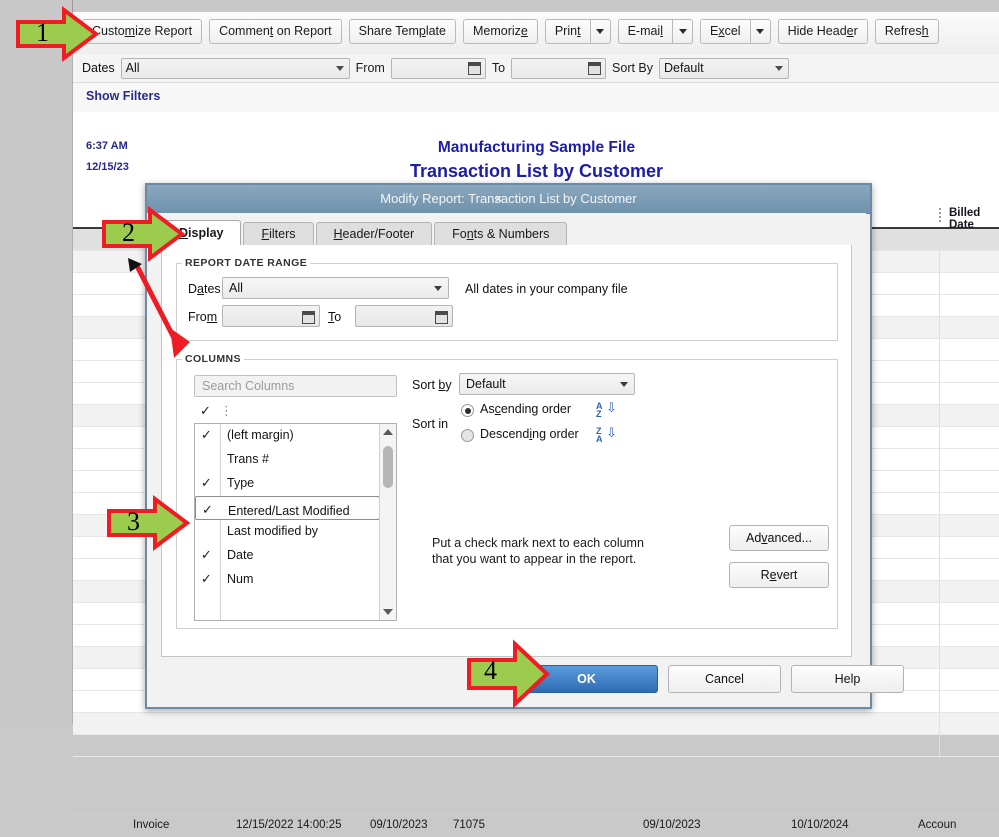  I want to click on dialog-dates-select: All, so click(335, 288).